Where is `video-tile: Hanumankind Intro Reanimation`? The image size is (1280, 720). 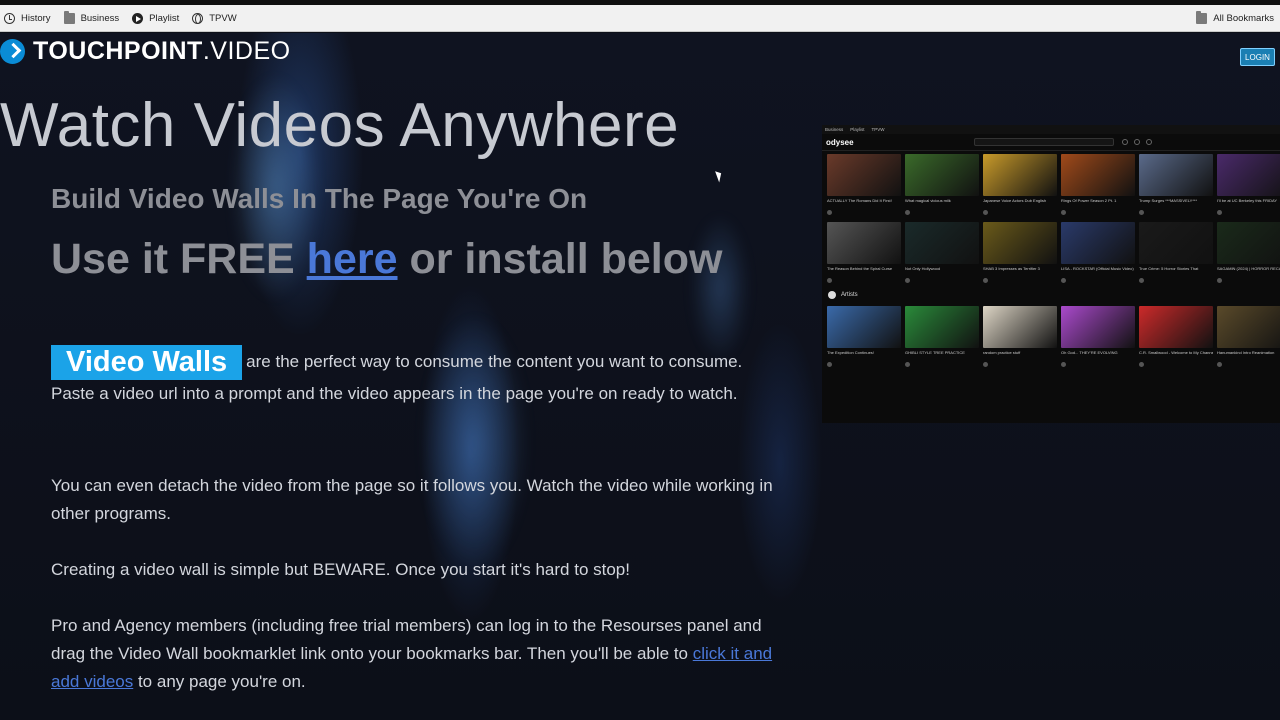
video-tile: Hanumankind Intro Reanimation is located at coordinates (1248, 338).